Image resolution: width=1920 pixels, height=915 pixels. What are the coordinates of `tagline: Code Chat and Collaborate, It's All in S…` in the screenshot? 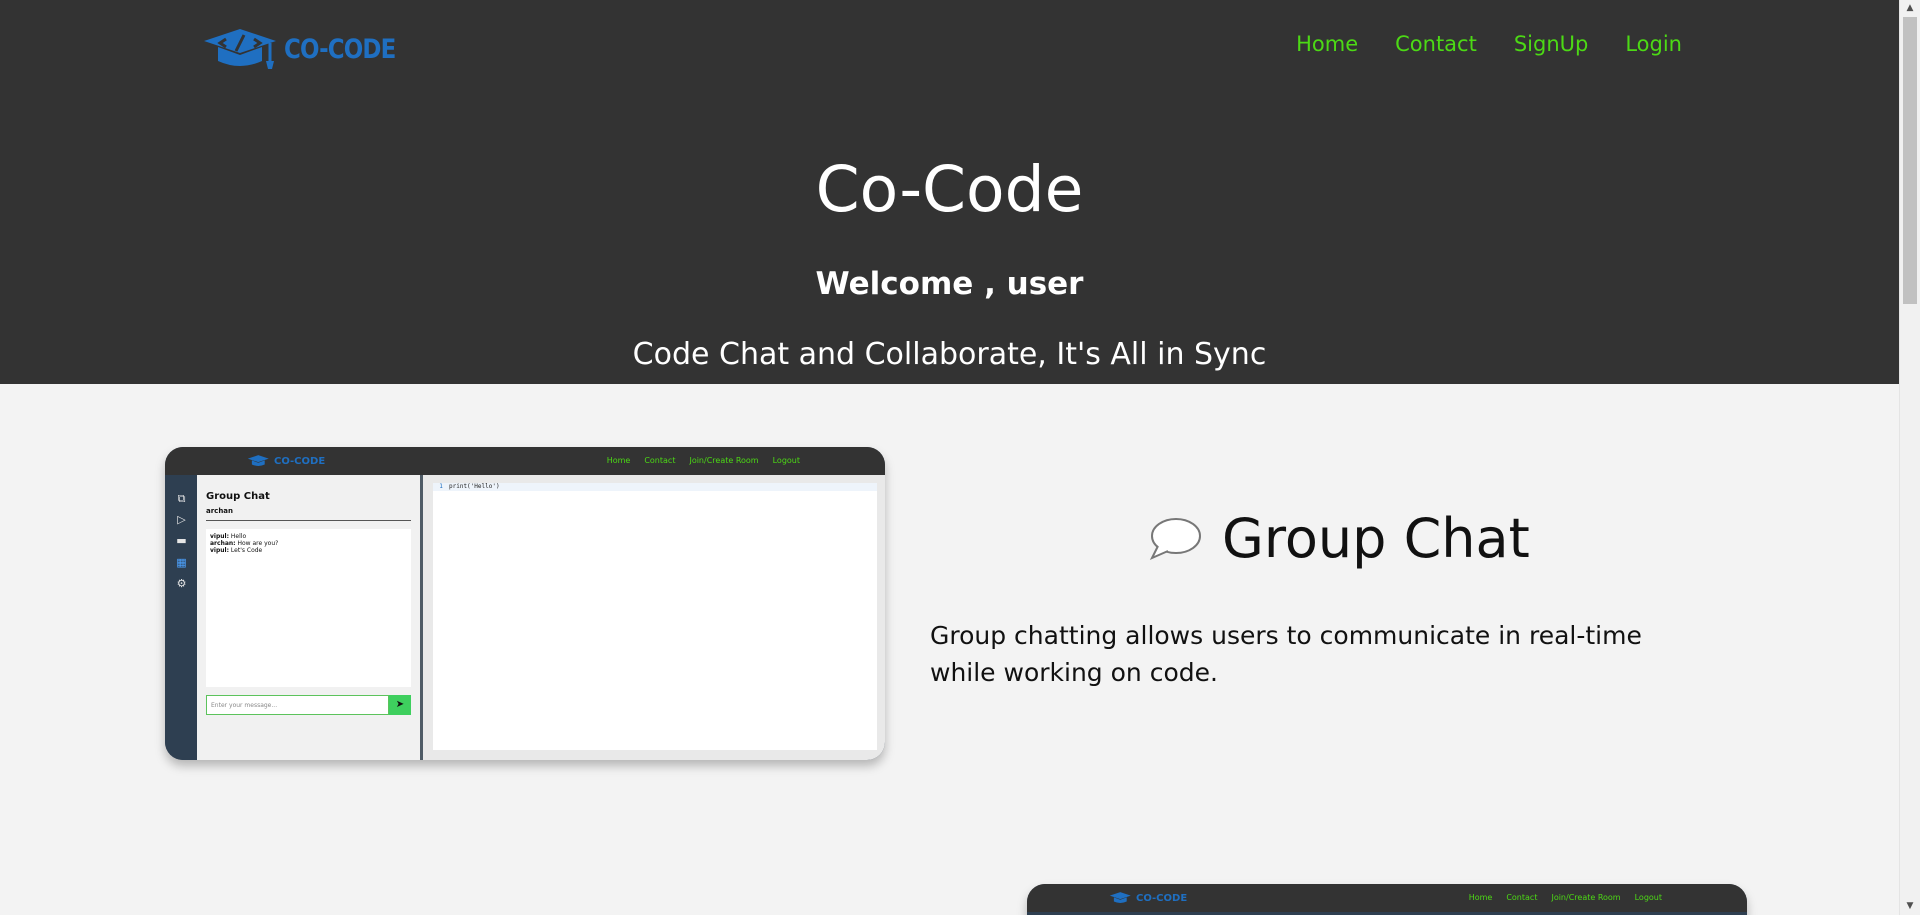 It's located at (949, 354).